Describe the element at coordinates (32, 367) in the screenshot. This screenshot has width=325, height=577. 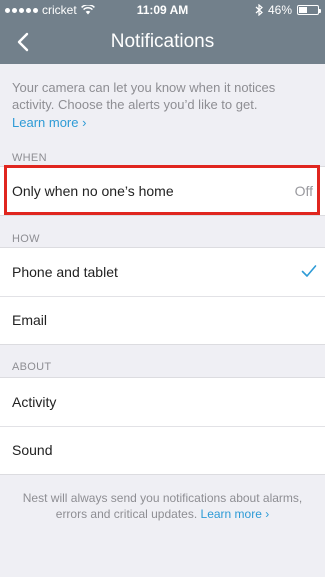
I see `section-label-about: ABOUT` at that location.